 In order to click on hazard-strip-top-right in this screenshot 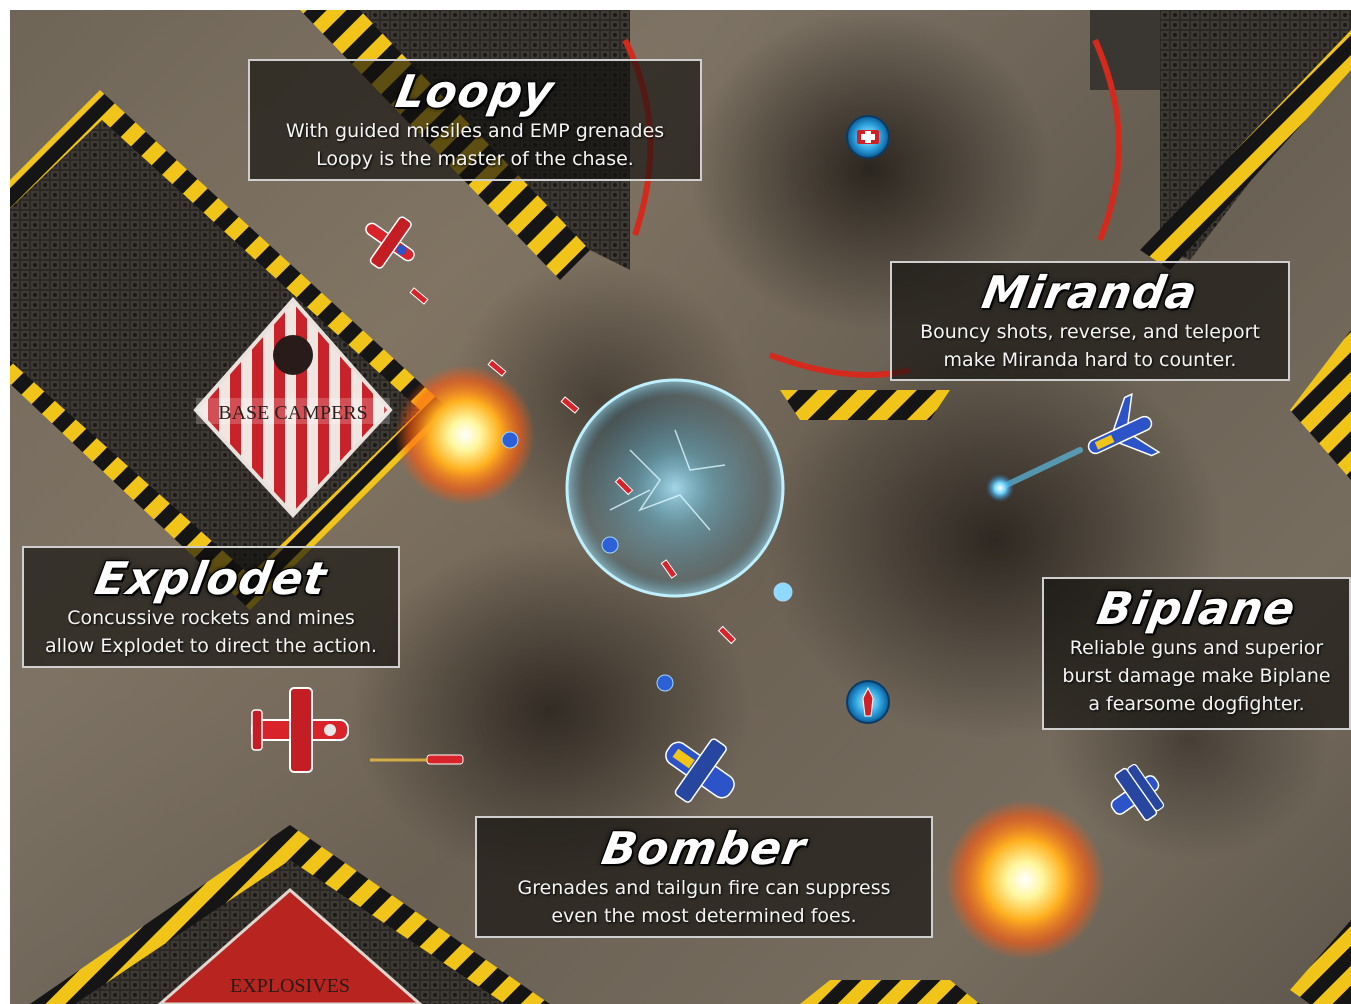, I will do `click(1220, 140)`.